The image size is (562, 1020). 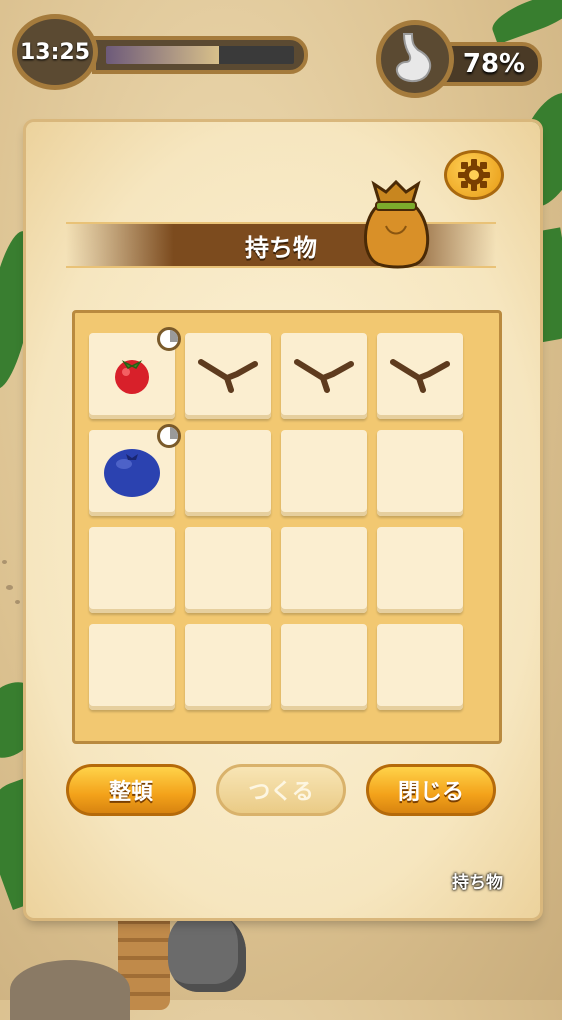 I want to click on time-progress-bar, so click(x=200, y=55).